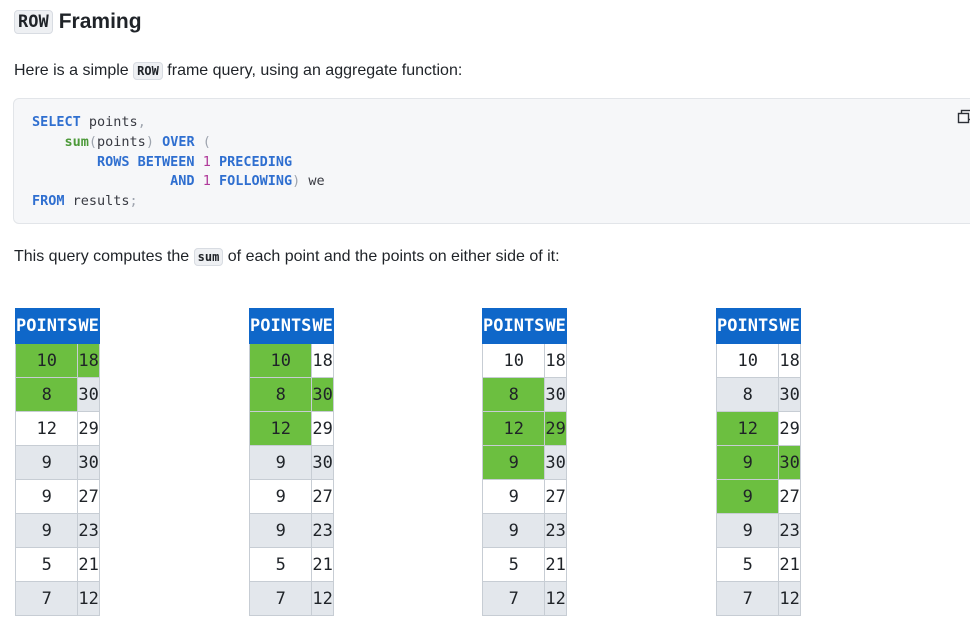 This screenshot has width=970, height=630. Describe the element at coordinates (104, 256) in the screenshot. I see `explain-text-before: This query computes the` at that location.